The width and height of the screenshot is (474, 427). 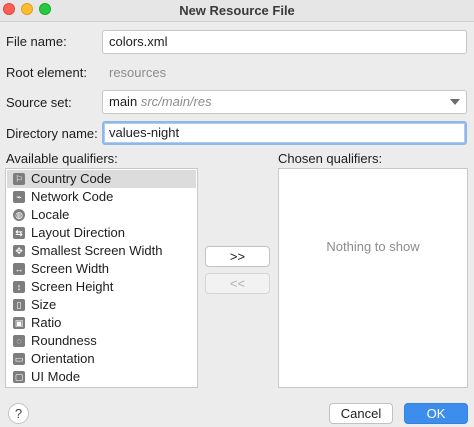 I want to click on chevron-down-icon, so click(x=455, y=102).